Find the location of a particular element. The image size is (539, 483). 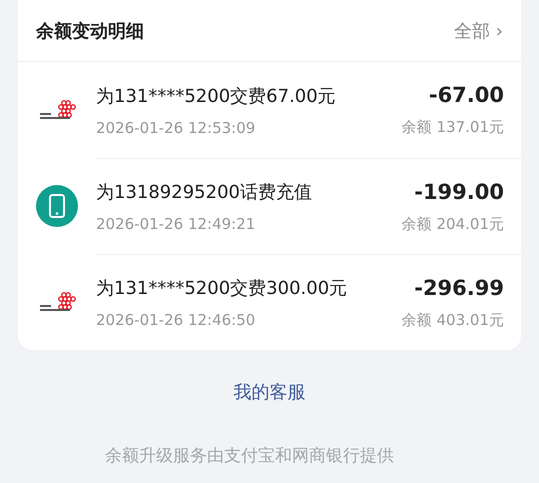

transaction-title: 为13189295200话费充值 is located at coordinates (204, 192).